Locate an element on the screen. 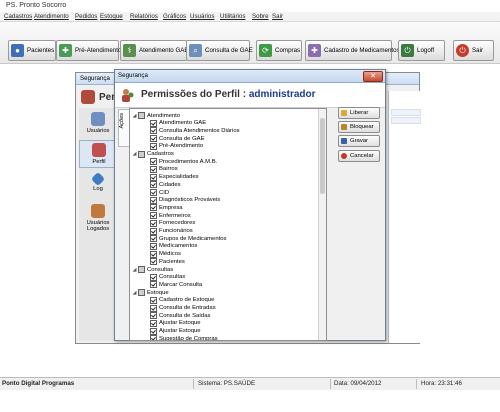  tree-permission-node: Empresa is located at coordinates (166, 208).